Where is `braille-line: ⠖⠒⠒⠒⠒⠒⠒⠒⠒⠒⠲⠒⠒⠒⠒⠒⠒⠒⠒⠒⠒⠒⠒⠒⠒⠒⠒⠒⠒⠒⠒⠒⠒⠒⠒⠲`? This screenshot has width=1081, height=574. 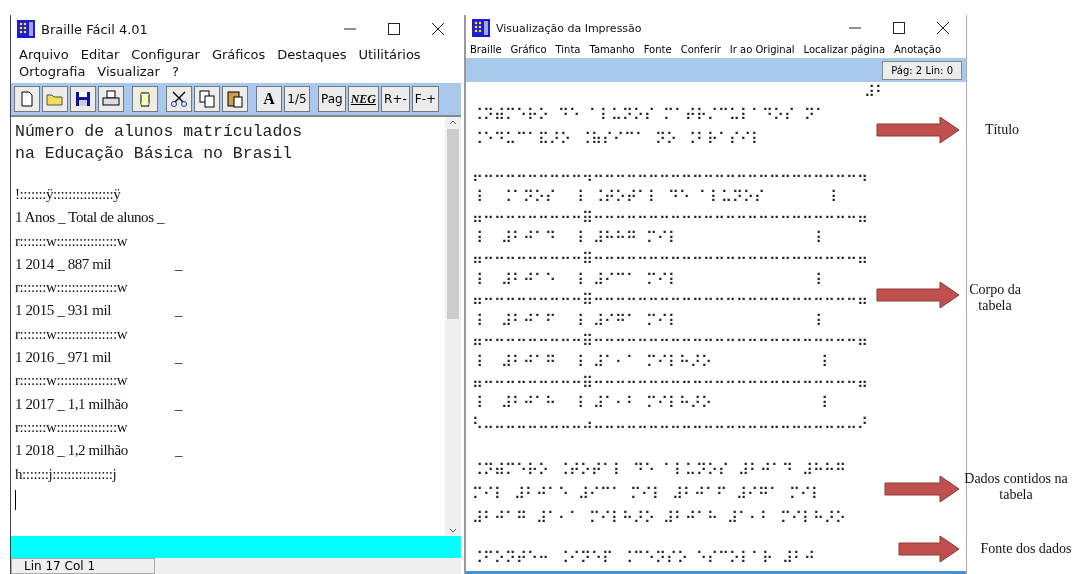 braille-line: ⠖⠒⠒⠒⠒⠒⠒⠒⠒⠒⠲⠒⠒⠒⠒⠒⠒⠒⠒⠒⠒⠒⠒⠒⠒⠒⠒⠒⠒⠒⠒⠒⠒⠒⠒⠲ is located at coordinates (670, 176).